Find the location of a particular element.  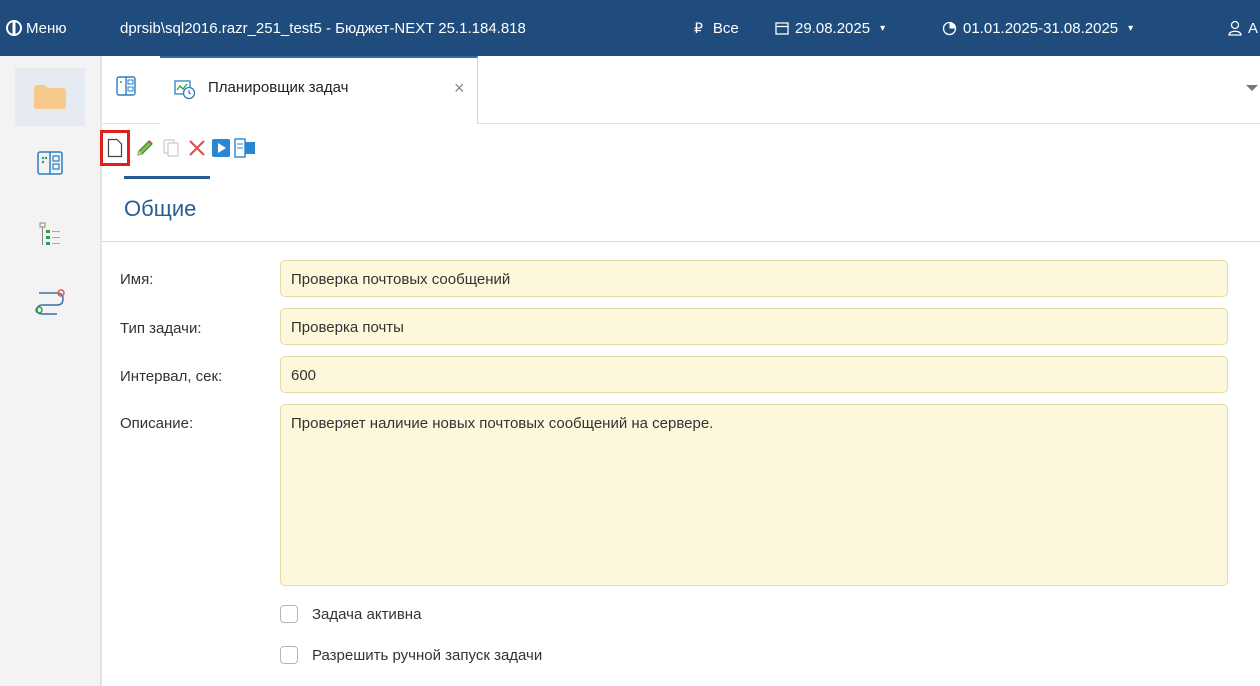

edit-button is located at coordinates (145, 148).